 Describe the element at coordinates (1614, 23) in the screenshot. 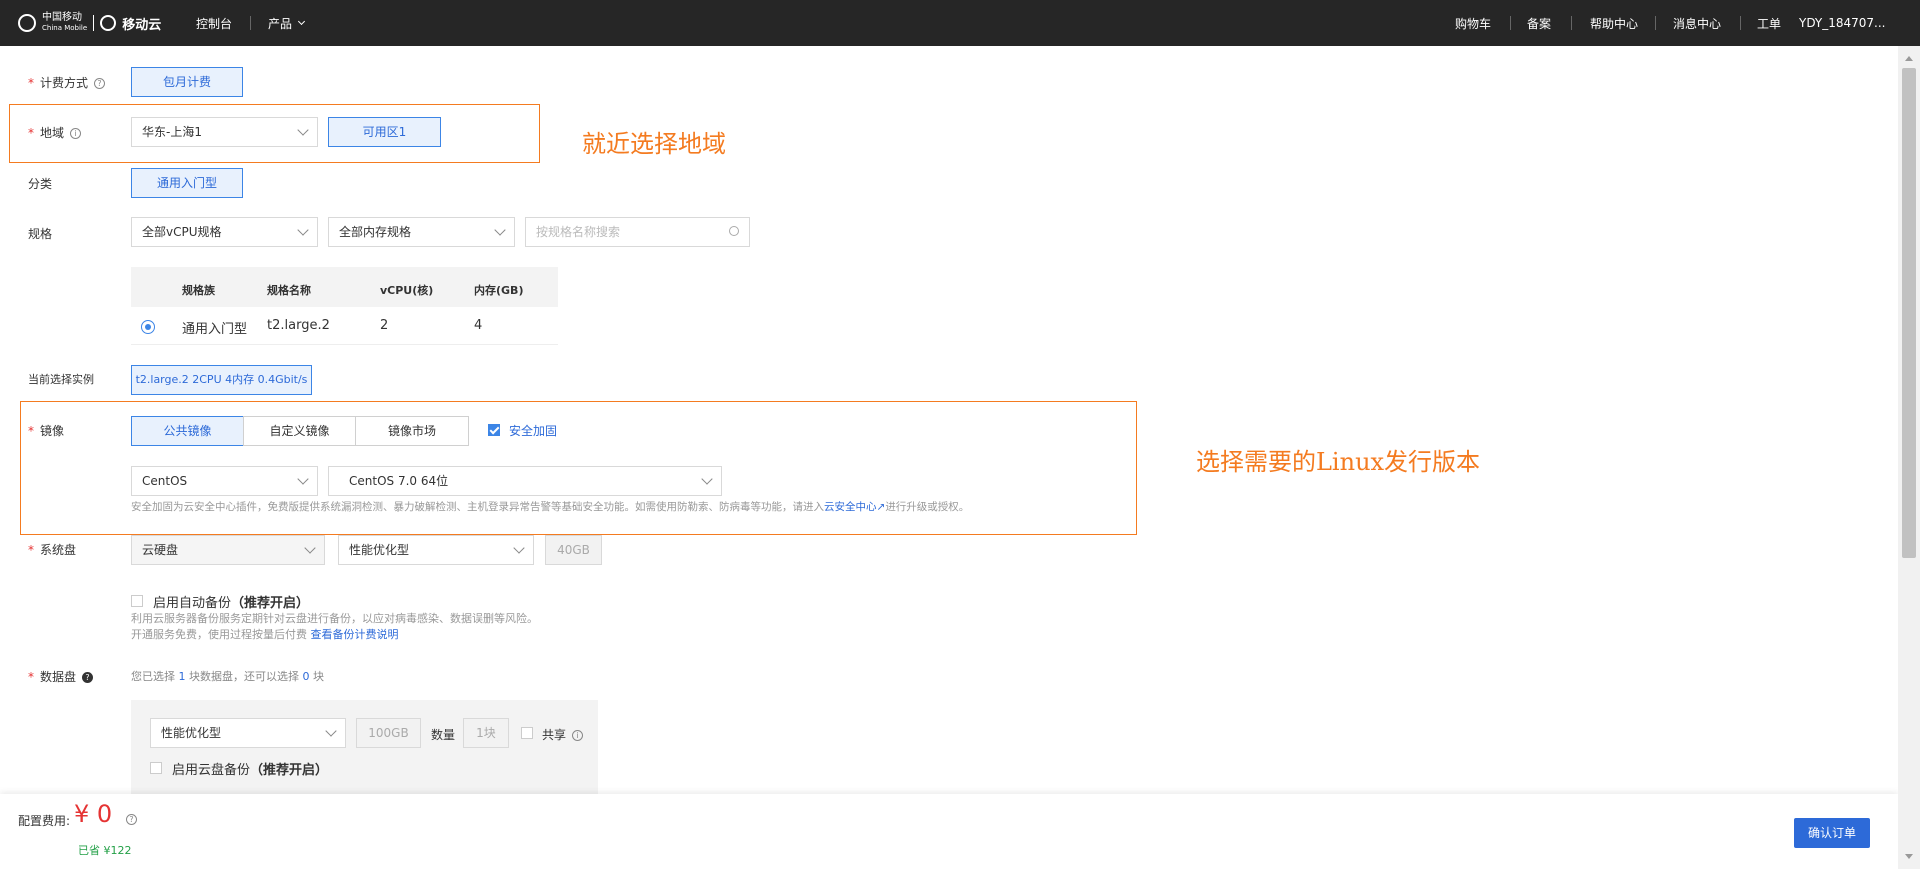

I see `nav-help-center: 帮助中心` at that location.